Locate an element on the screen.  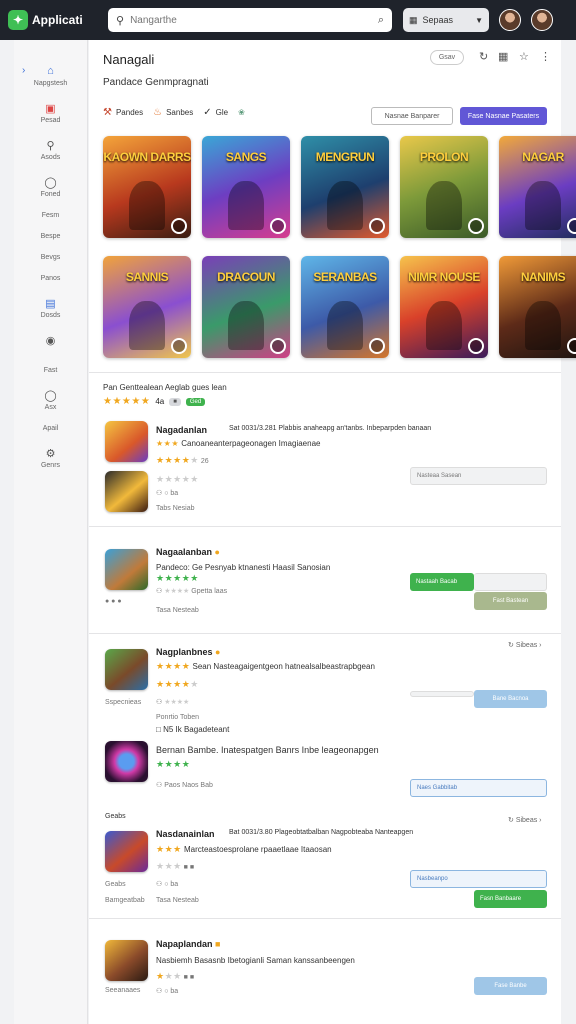
sidebar-item-image: ▤ Dosds is located at coordinates (50, 308).